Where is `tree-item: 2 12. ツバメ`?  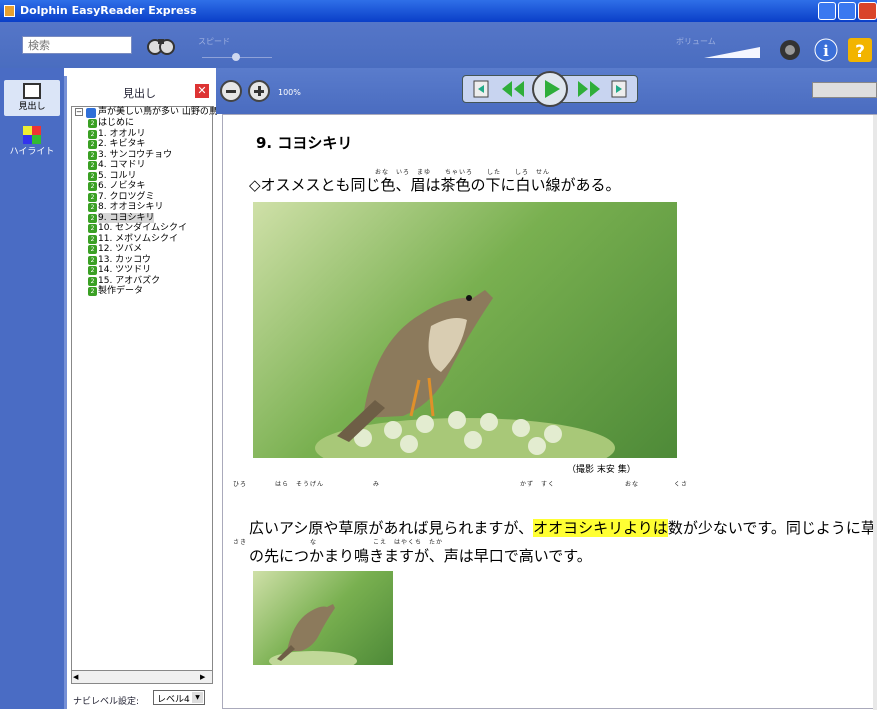 tree-item: 2 12. ツバメ is located at coordinates (142, 249).